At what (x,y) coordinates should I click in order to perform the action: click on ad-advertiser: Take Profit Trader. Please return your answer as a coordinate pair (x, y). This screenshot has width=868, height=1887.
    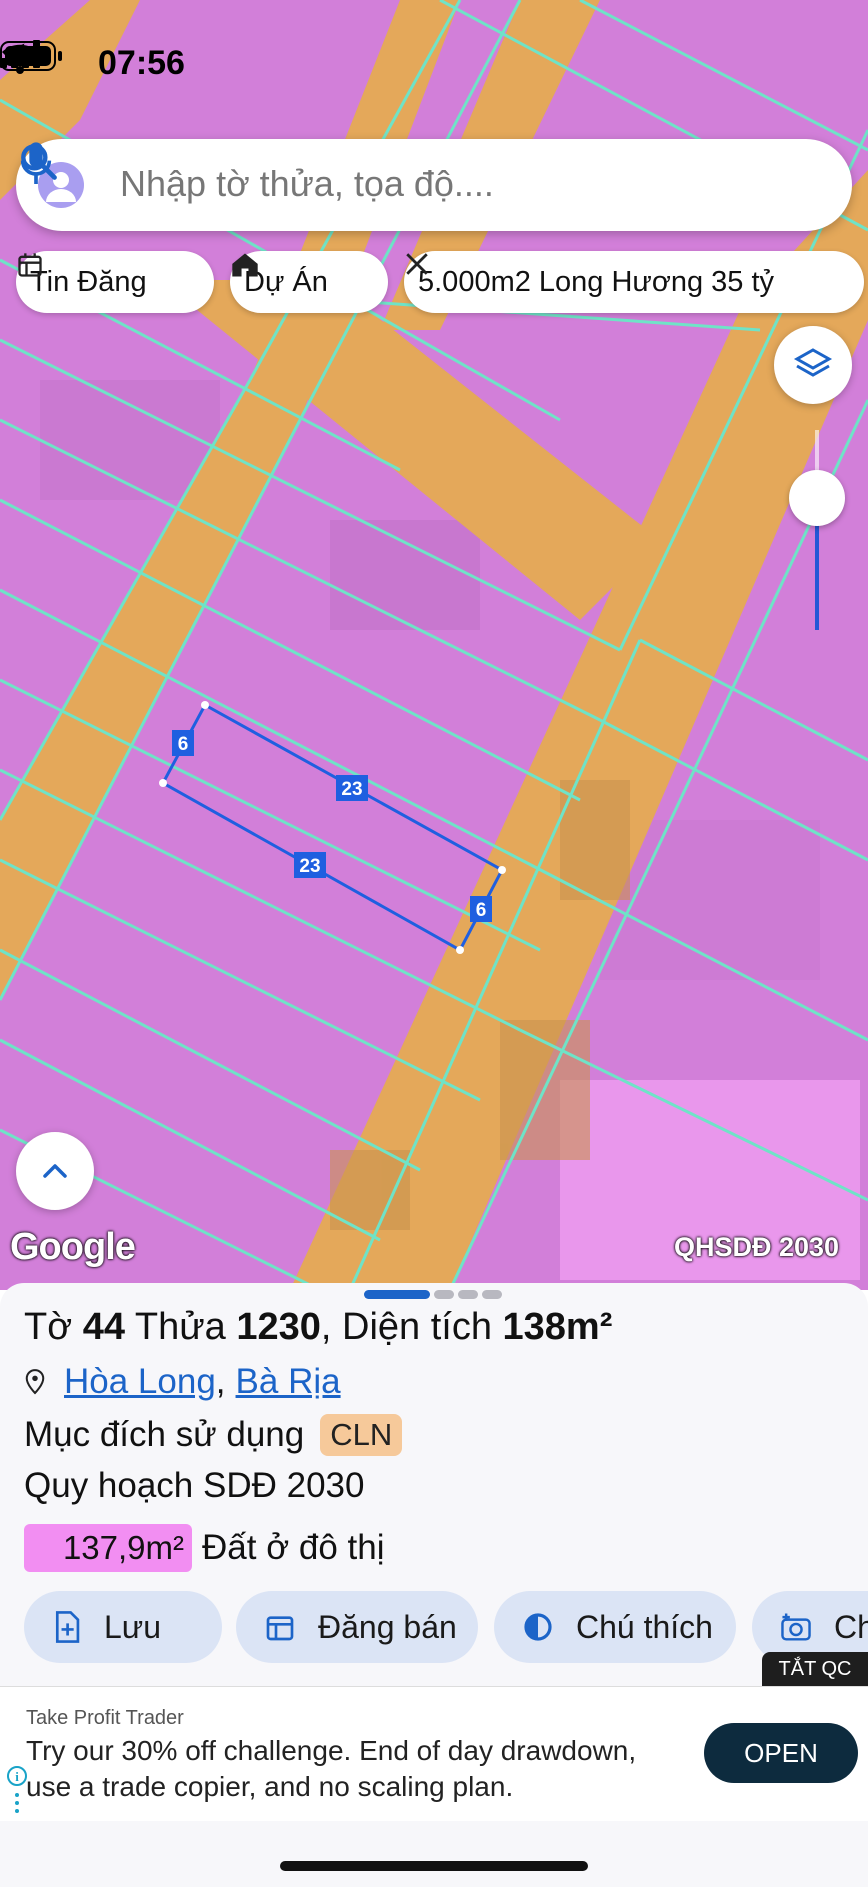
    Looking at the image, I should click on (105, 1718).